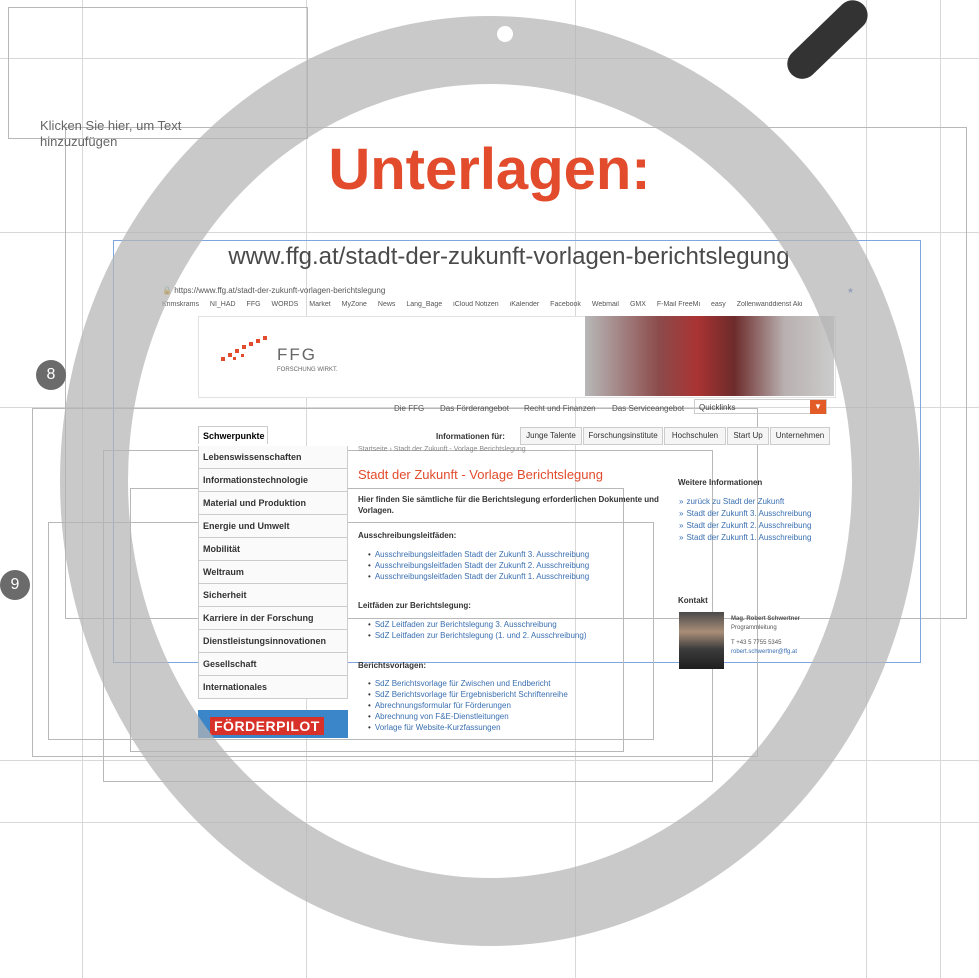 The width and height of the screenshot is (979, 978). Describe the element at coordinates (424, 304) in the screenshot. I see `bookmark: Lang_Bage` at that location.